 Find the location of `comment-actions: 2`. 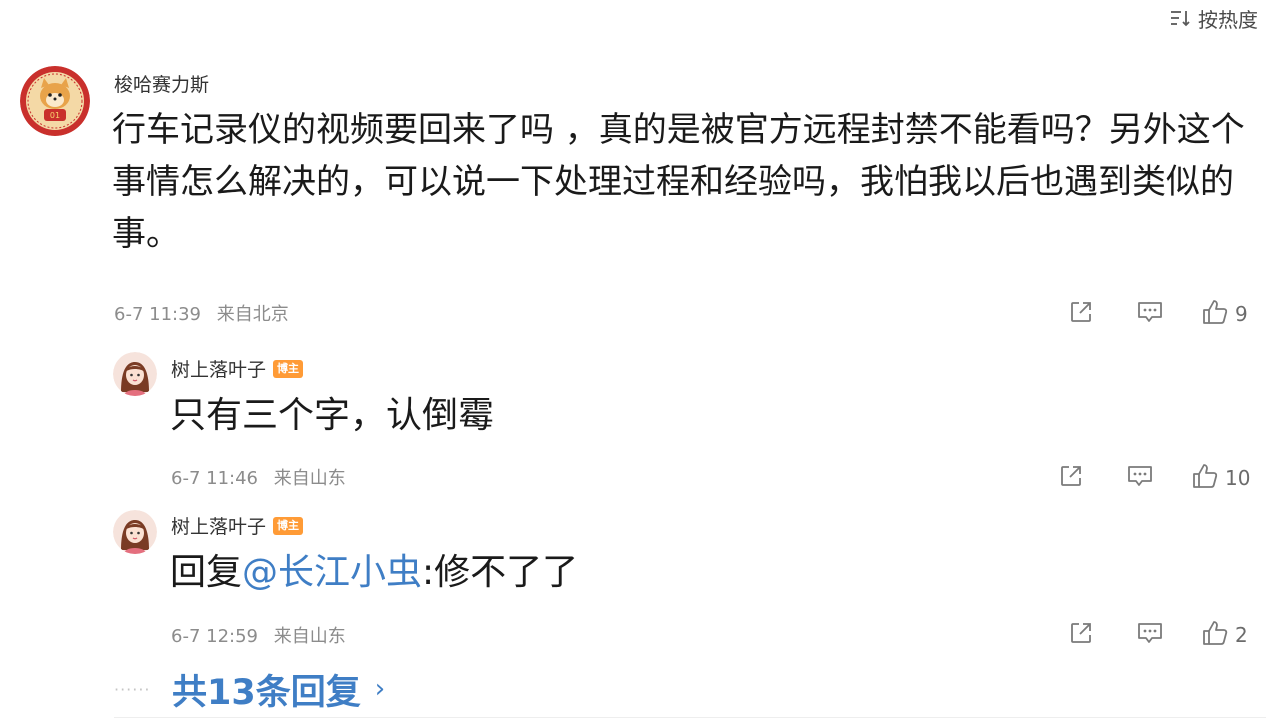

comment-actions: 2 is located at coordinates (1157, 635).